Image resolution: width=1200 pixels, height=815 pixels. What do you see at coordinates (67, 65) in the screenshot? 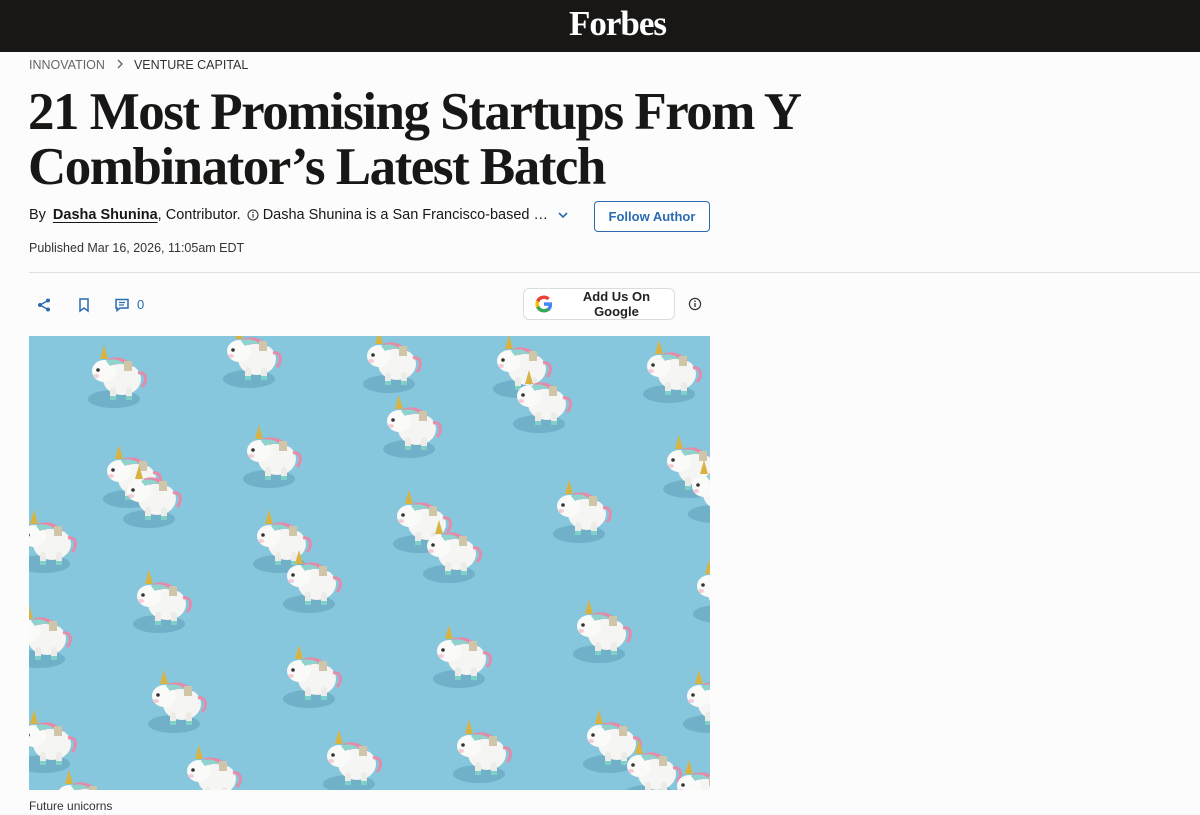
I see `breadcrumb-section: INNOVATION` at bounding box center [67, 65].